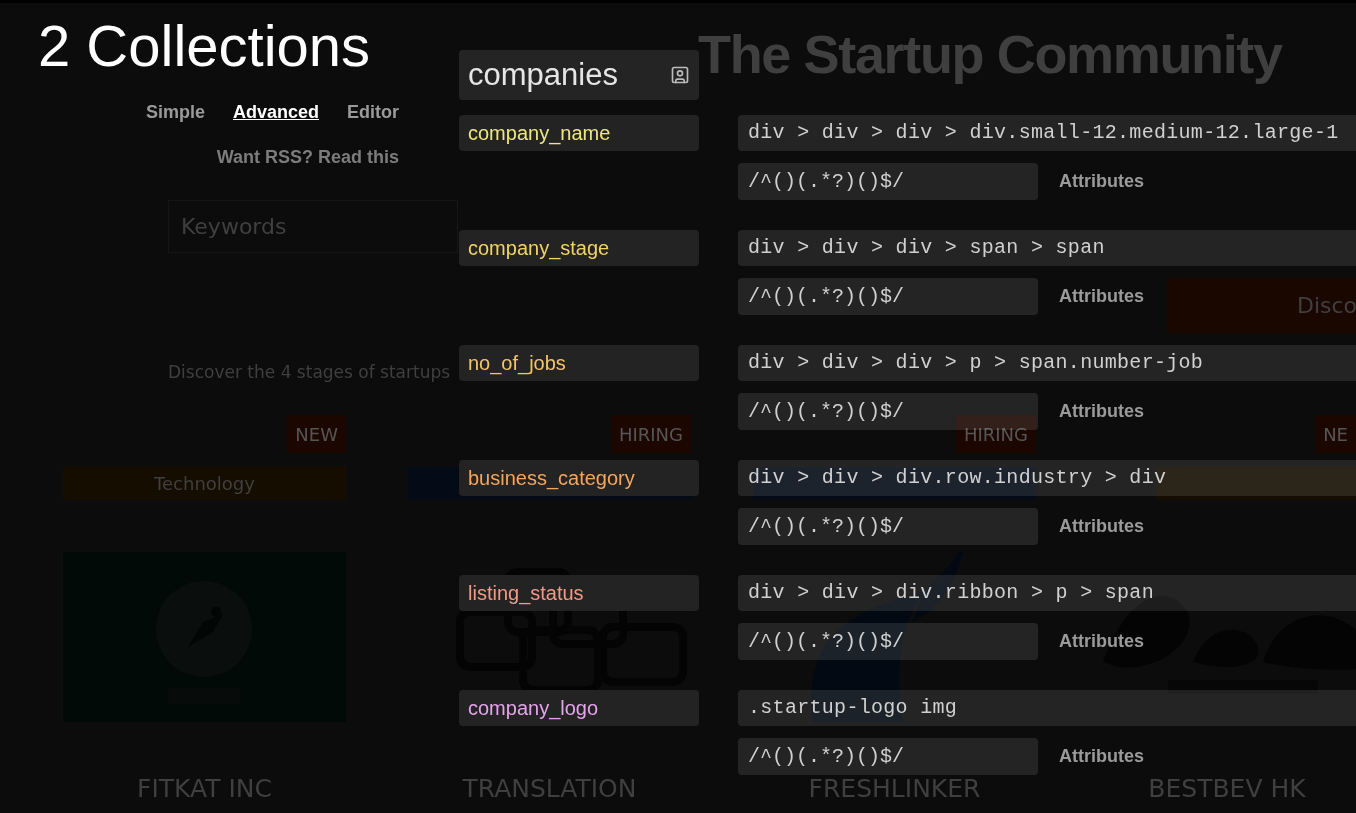 The image size is (1356, 813). Describe the element at coordinates (175, 112) in the screenshot. I see `mode-tab: Simple` at that location.